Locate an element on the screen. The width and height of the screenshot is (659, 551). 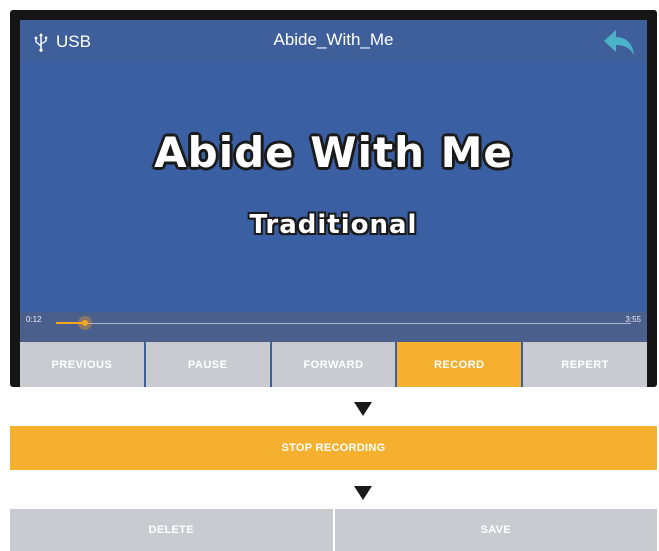
progress-track is located at coordinates (343, 323).